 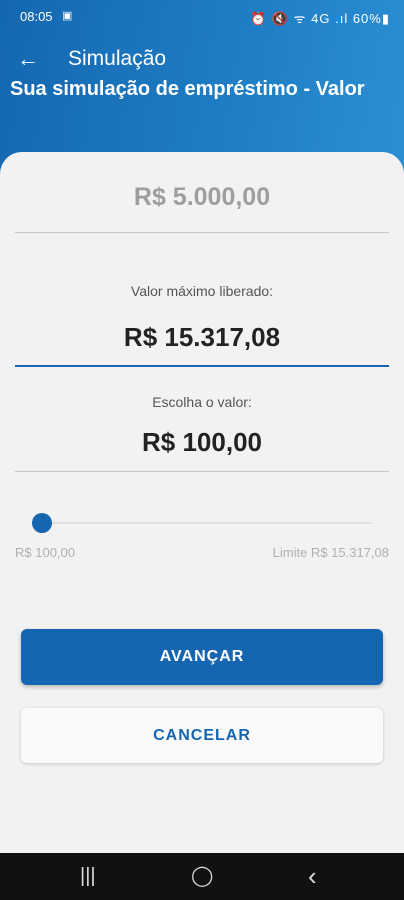 I want to click on home-icon: ◯, so click(x=202, y=876).